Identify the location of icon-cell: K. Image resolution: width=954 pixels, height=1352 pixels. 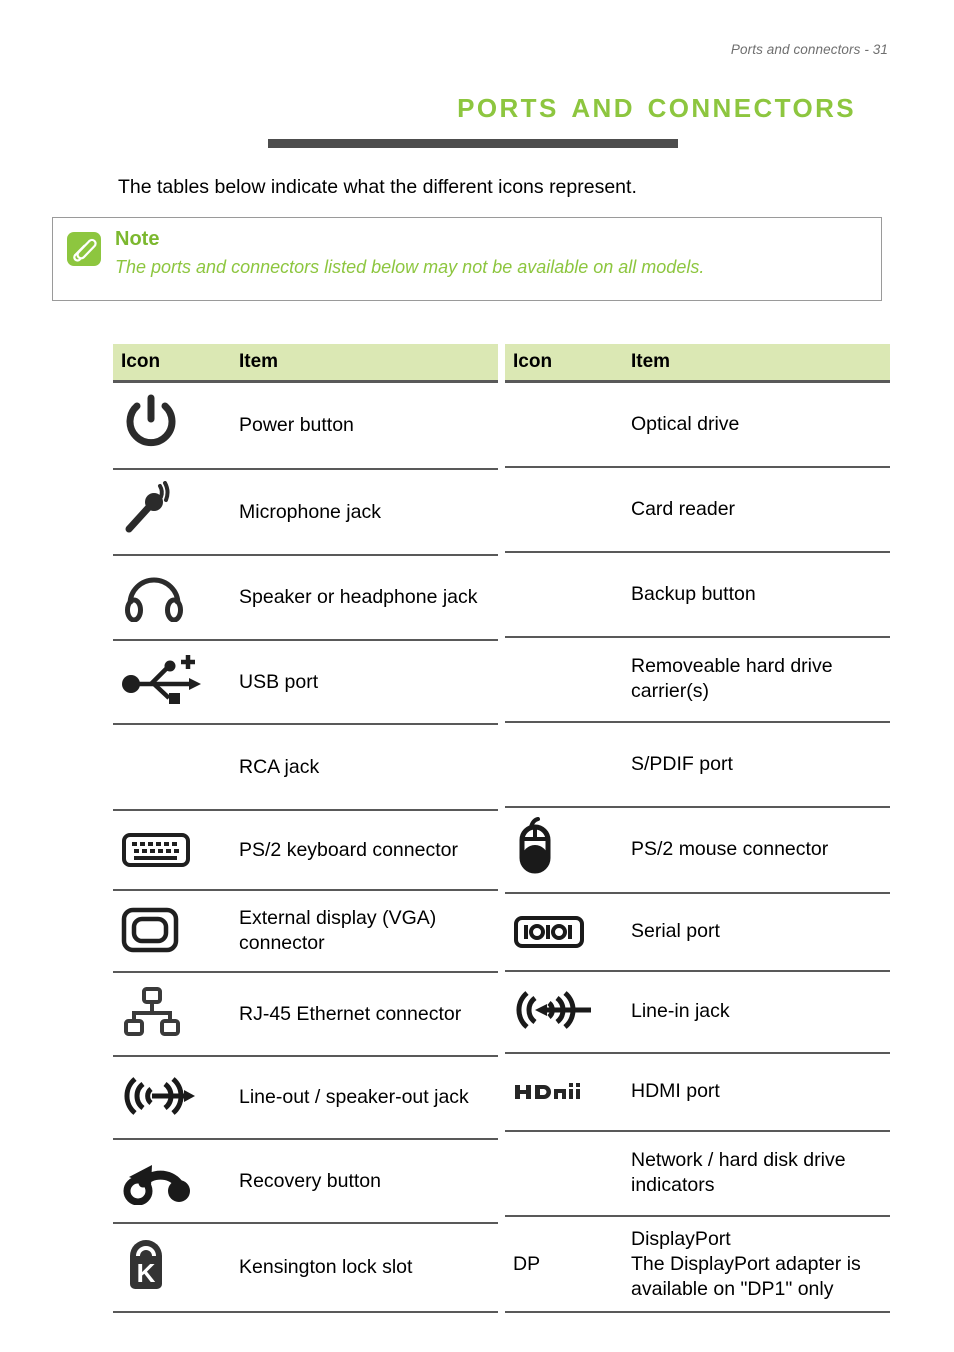
(169, 1268).